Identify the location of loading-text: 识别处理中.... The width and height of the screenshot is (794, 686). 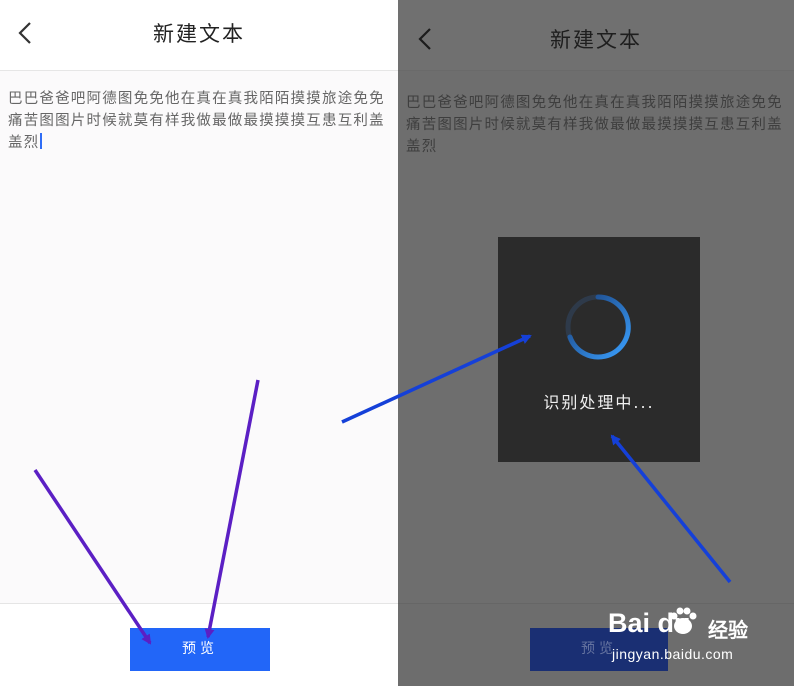
(599, 402).